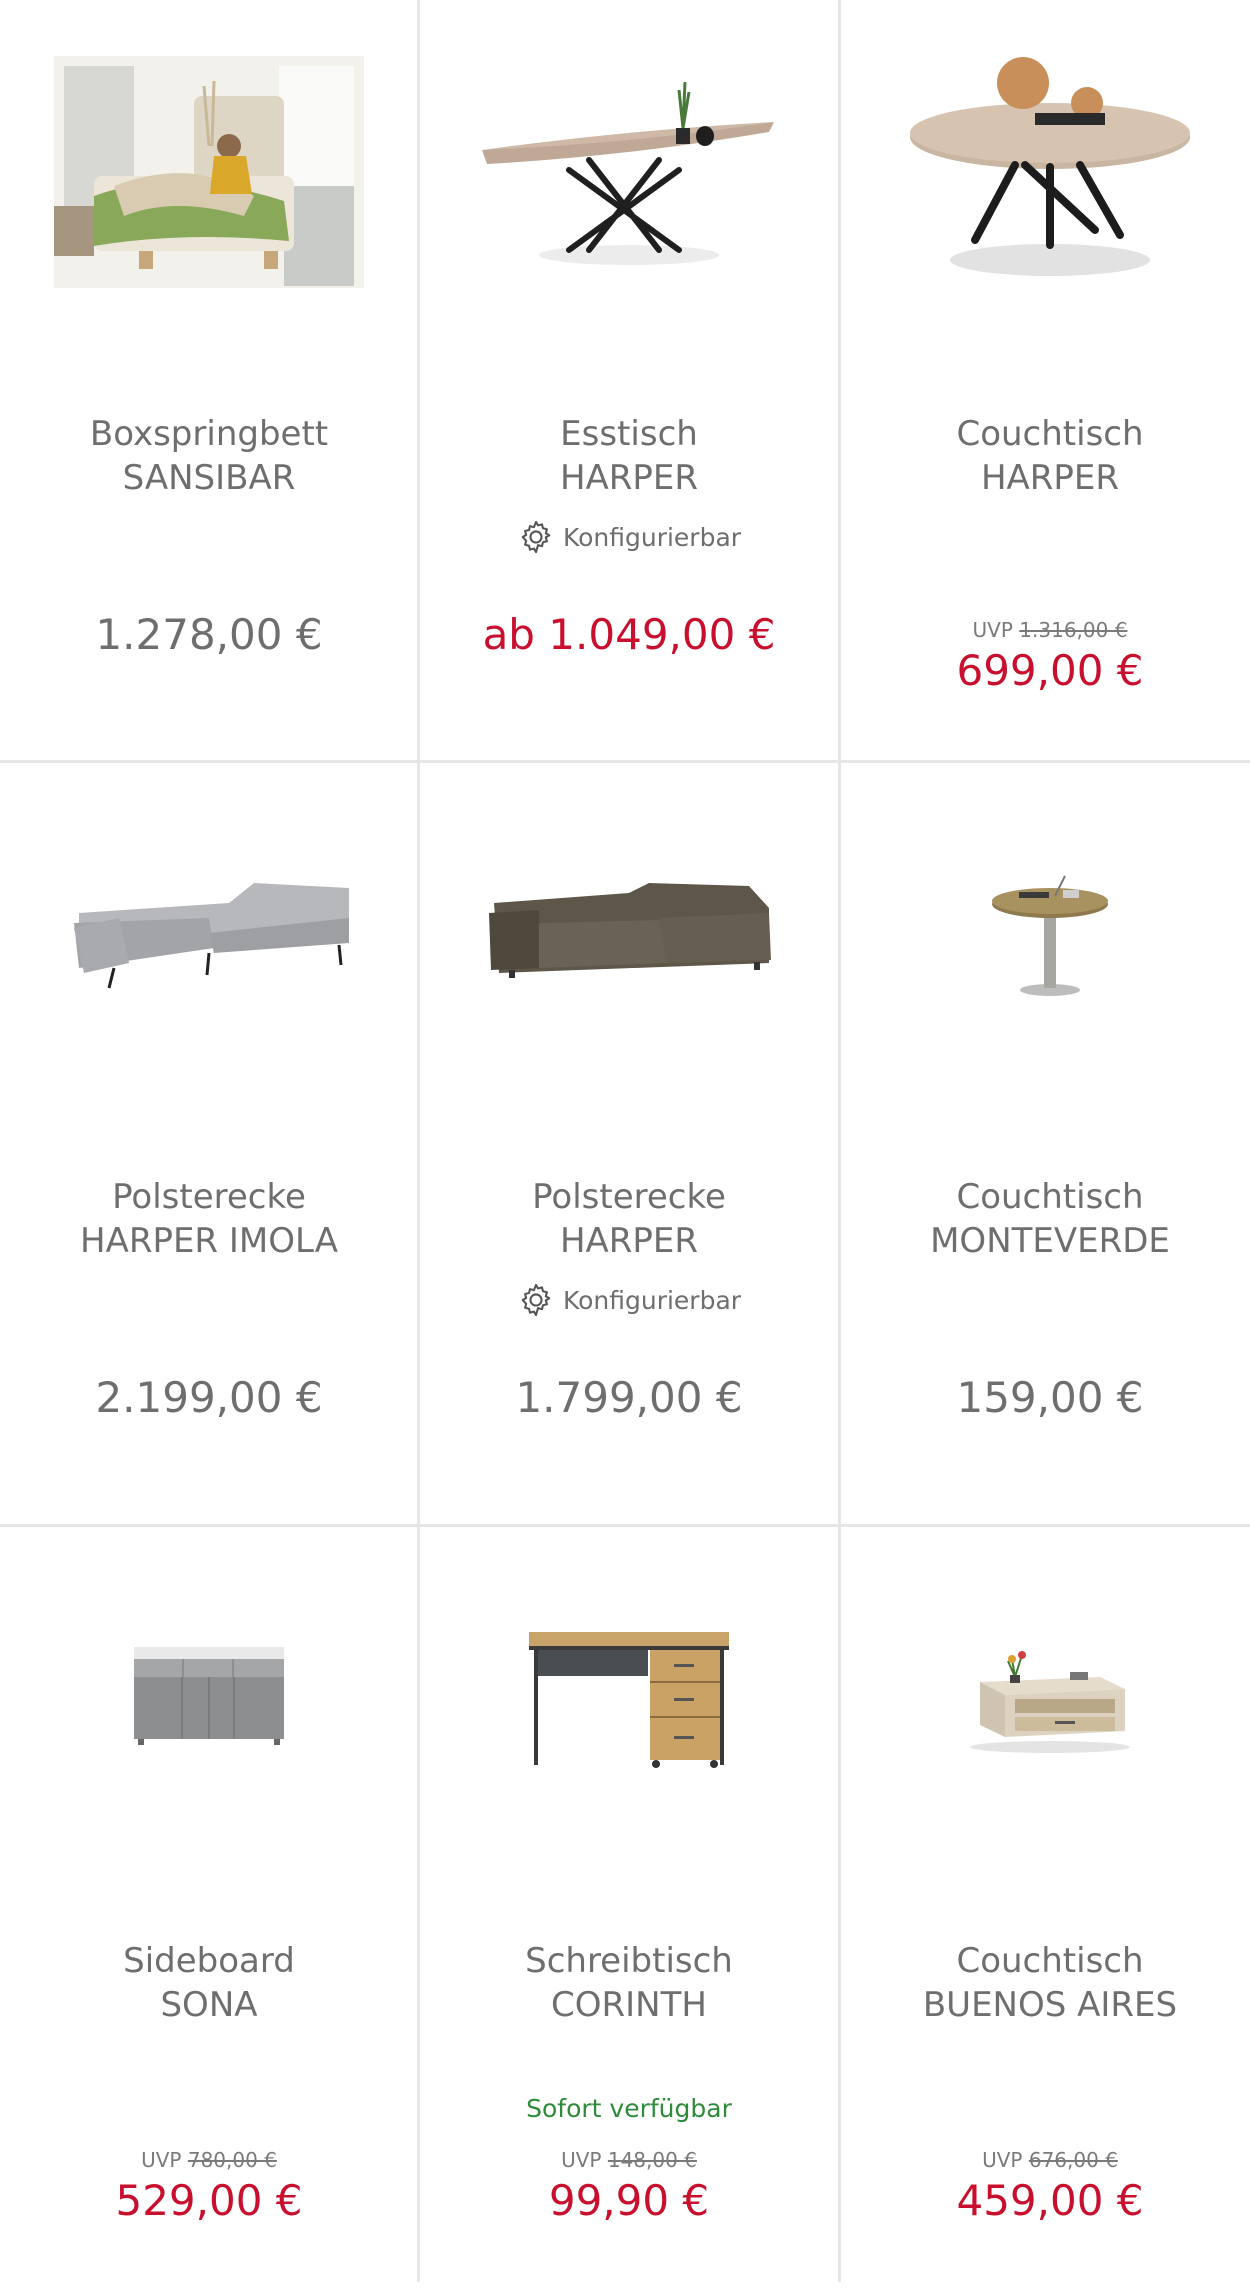  Describe the element at coordinates (1045, 456) in the screenshot. I see `product-title: Couchtisch HARPER` at that location.